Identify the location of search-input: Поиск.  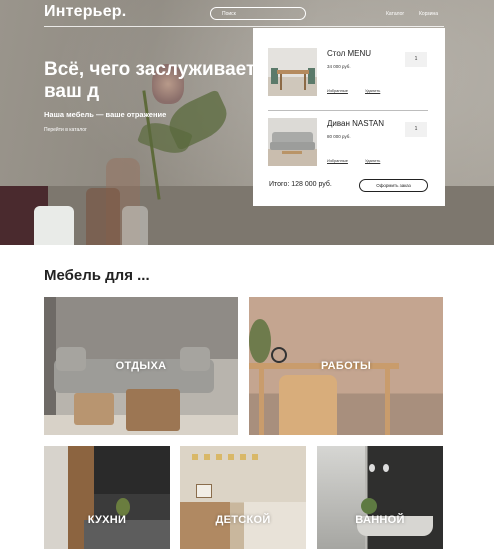
(258, 13).